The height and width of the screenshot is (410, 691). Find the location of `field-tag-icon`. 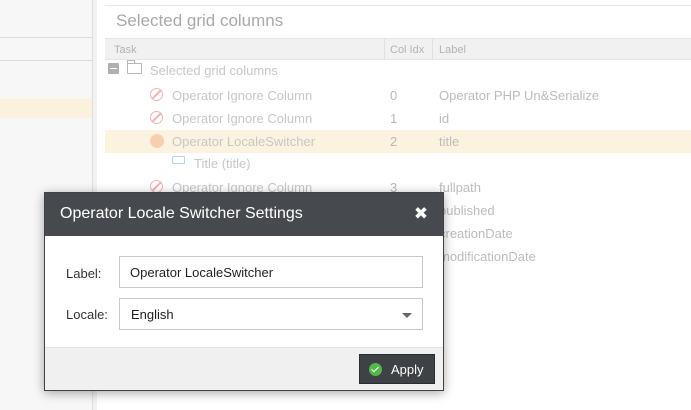

field-tag-icon is located at coordinates (178, 160).